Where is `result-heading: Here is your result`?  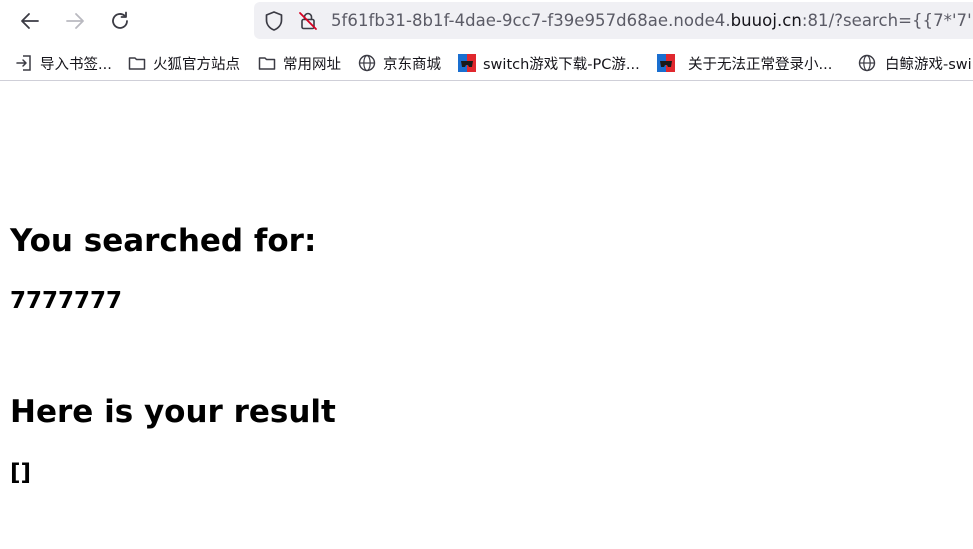 result-heading: Here is your result is located at coordinates (173, 412).